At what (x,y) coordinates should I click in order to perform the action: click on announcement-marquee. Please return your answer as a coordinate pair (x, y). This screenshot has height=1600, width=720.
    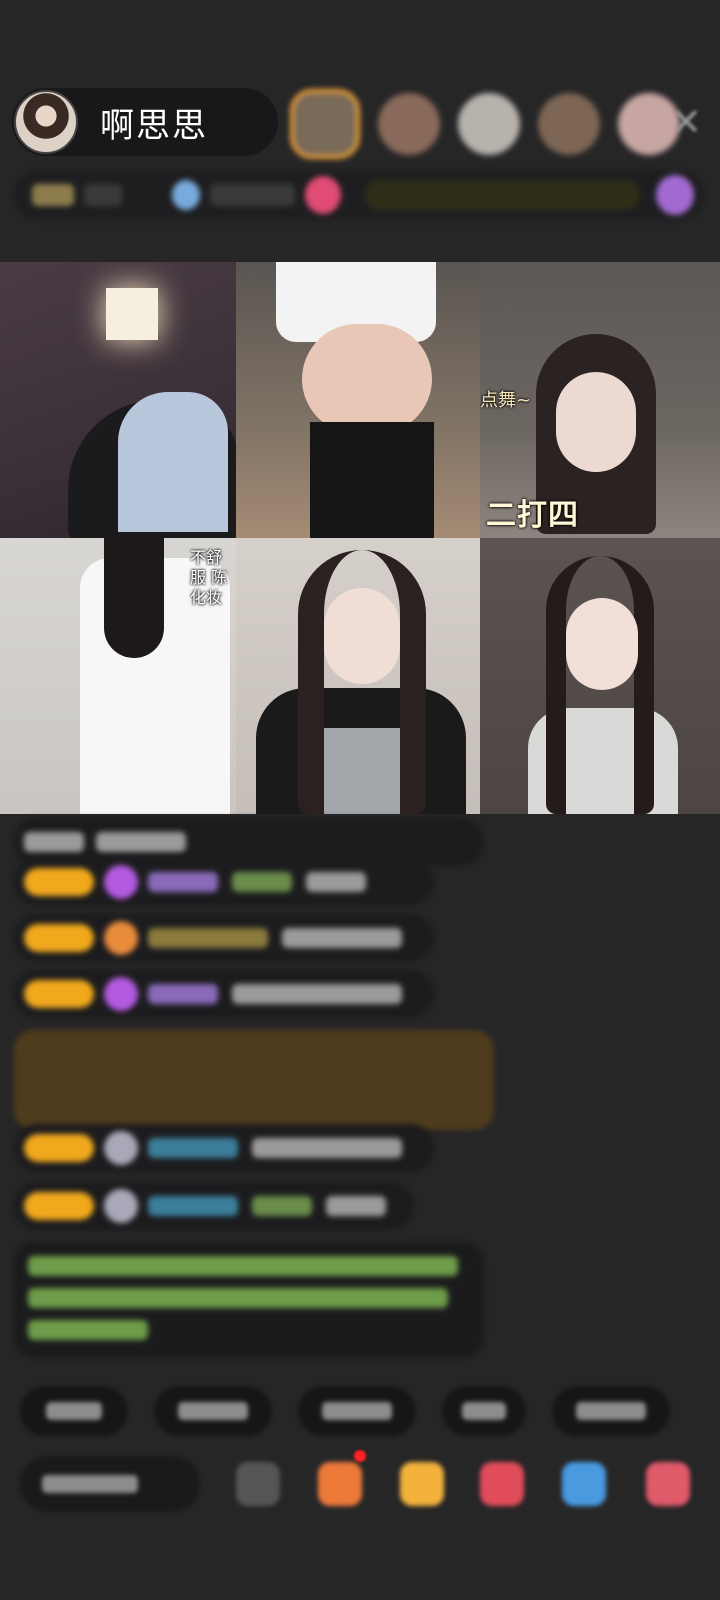
    Looking at the image, I should click on (503, 195).